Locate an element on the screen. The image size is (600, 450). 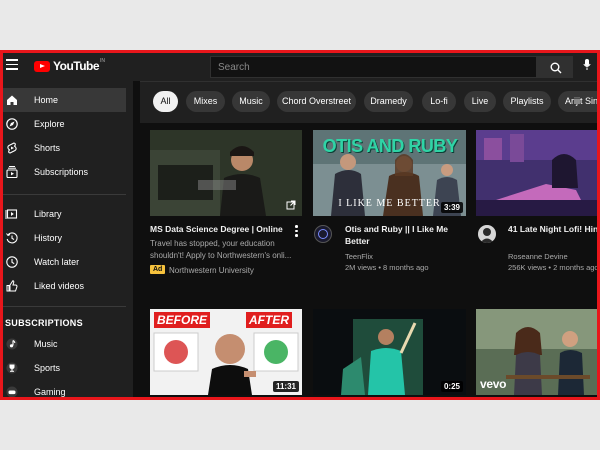
search-button is located at coordinates (555, 67).